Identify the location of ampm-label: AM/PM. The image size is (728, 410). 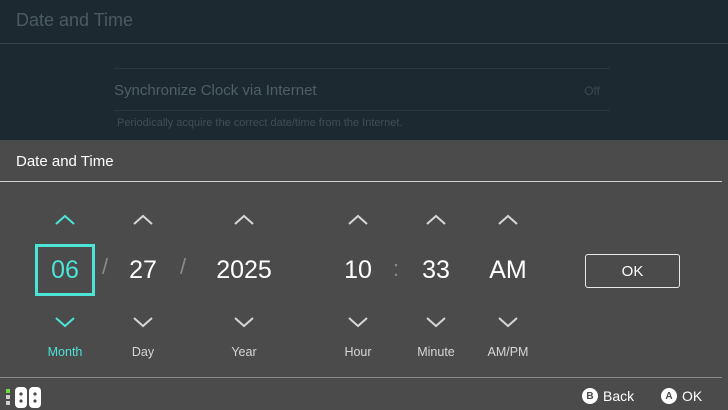
(508, 352).